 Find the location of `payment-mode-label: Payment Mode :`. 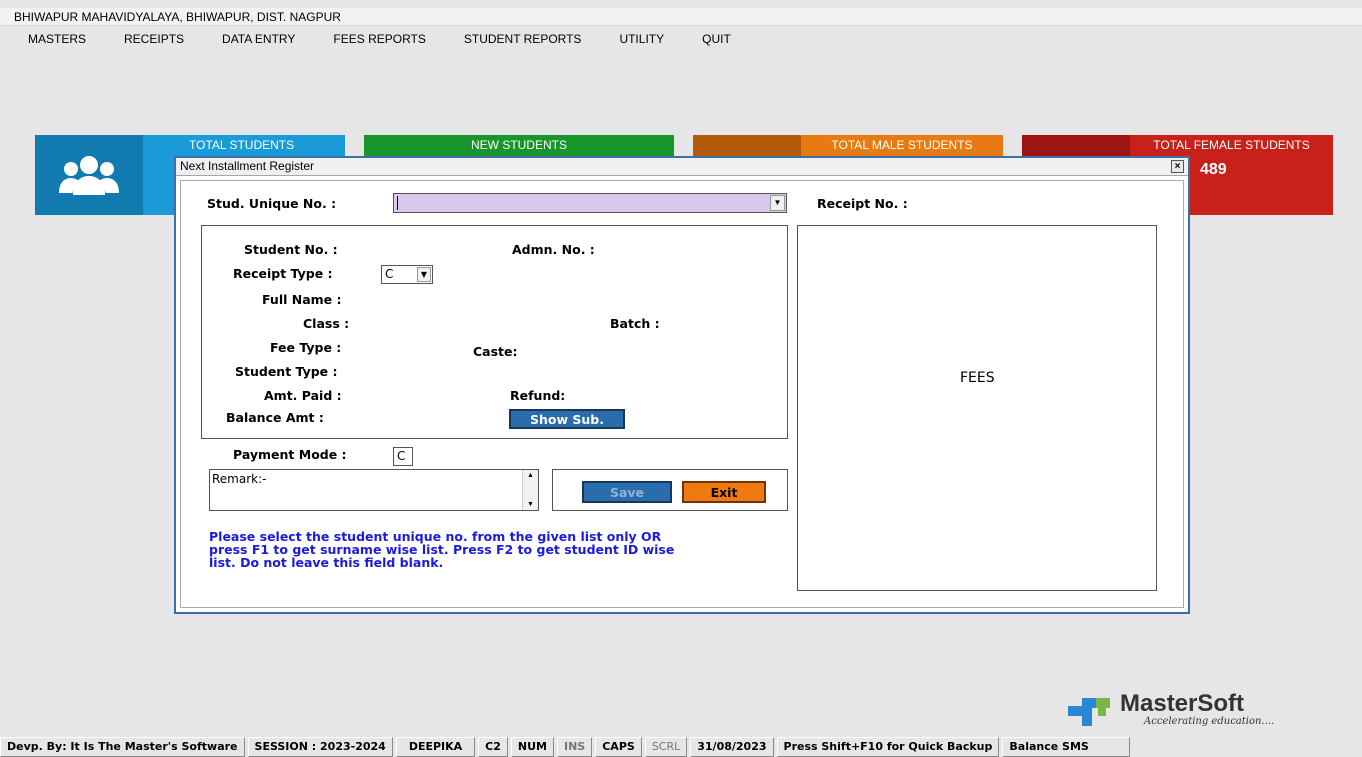

payment-mode-label: Payment Mode : is located at coordinates (290, 454).